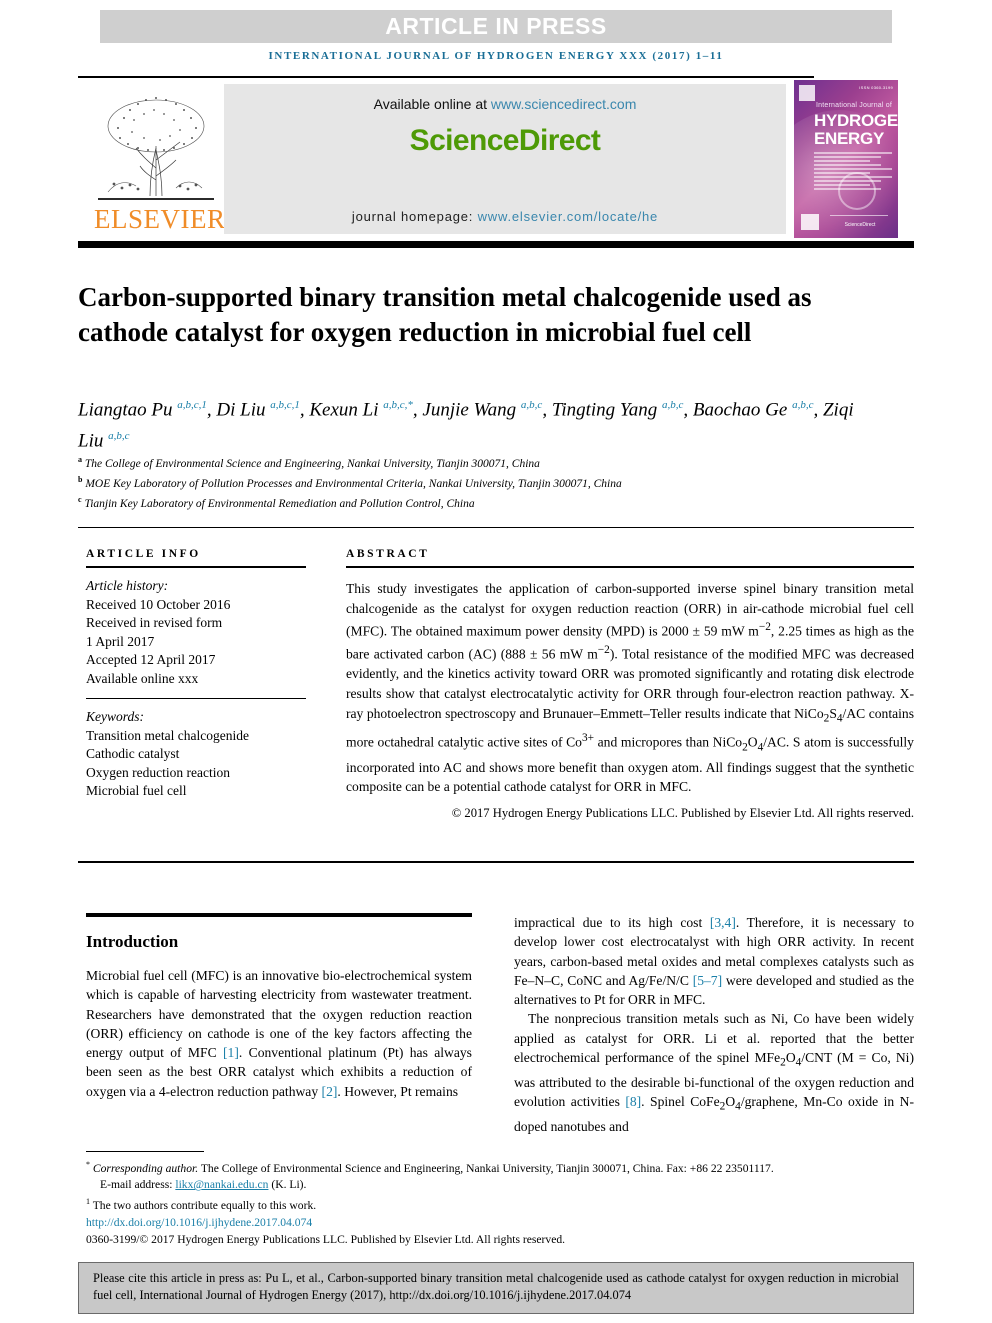  Describe the element at coordinates (496, 527) in the screenshot. I see `info-block-top-rule` at that location.